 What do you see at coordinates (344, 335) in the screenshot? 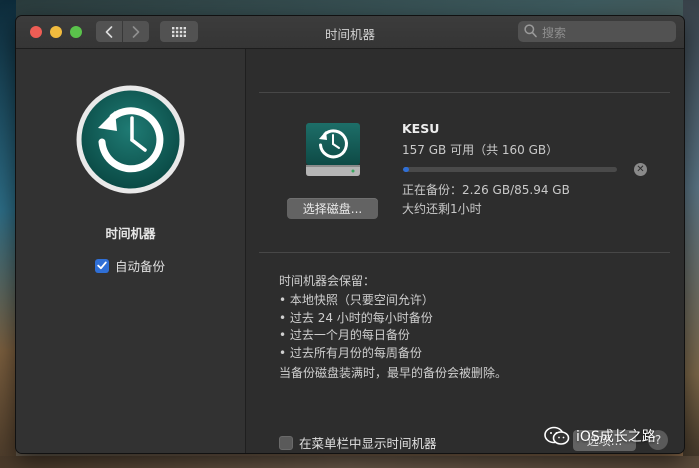
I see `list-item: • 过去一个月的每日备份` at bounding box center [344, 335].